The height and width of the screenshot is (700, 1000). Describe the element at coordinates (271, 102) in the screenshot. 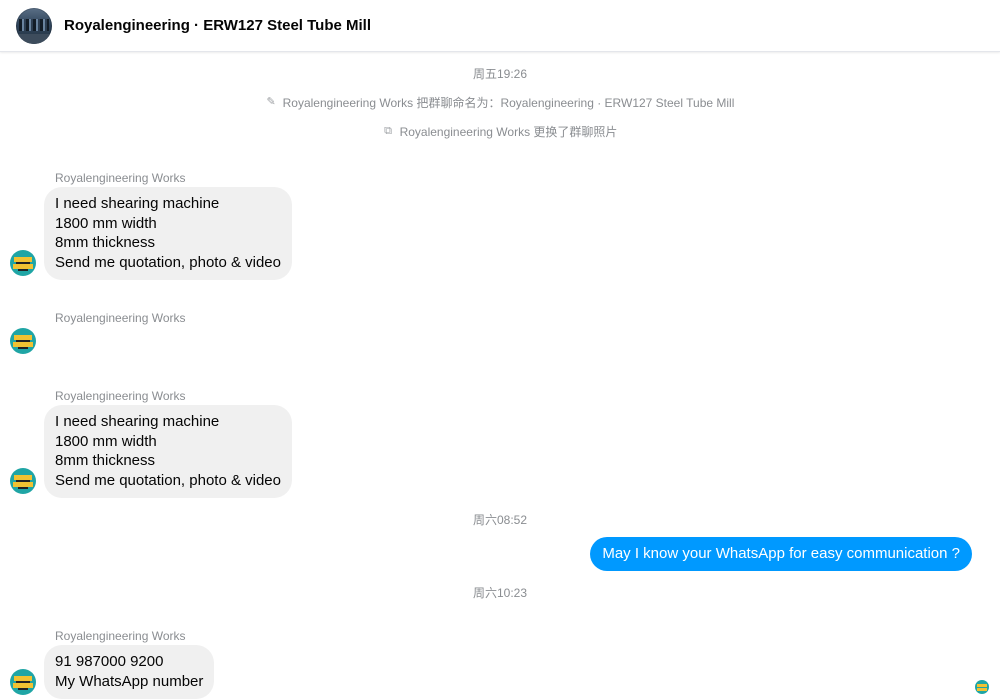

I see `pencil-icon: ✎` at that location.